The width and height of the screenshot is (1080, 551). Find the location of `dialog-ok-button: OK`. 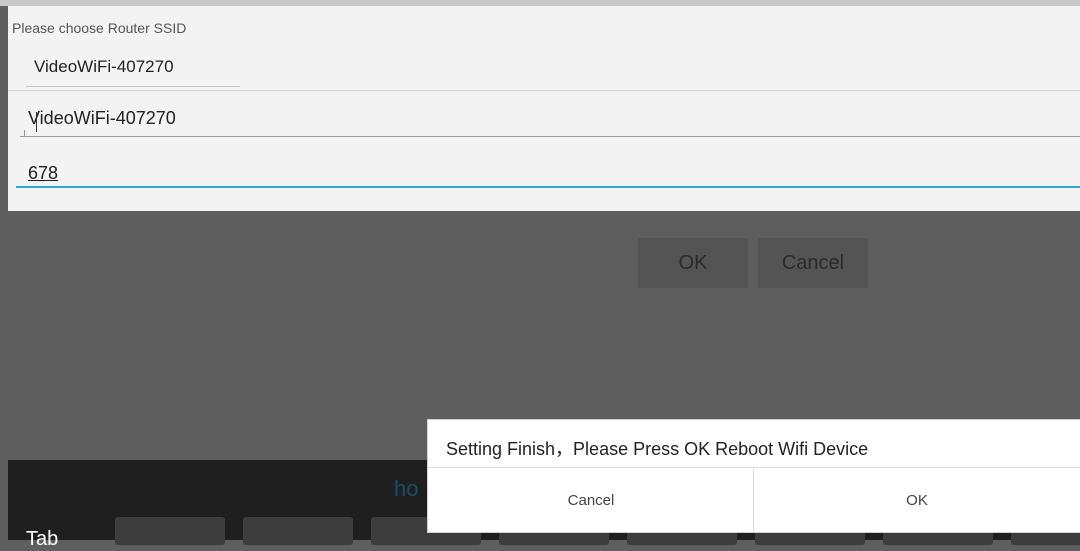

dialog-ok-button: OK is located at coordinates (917, 500).